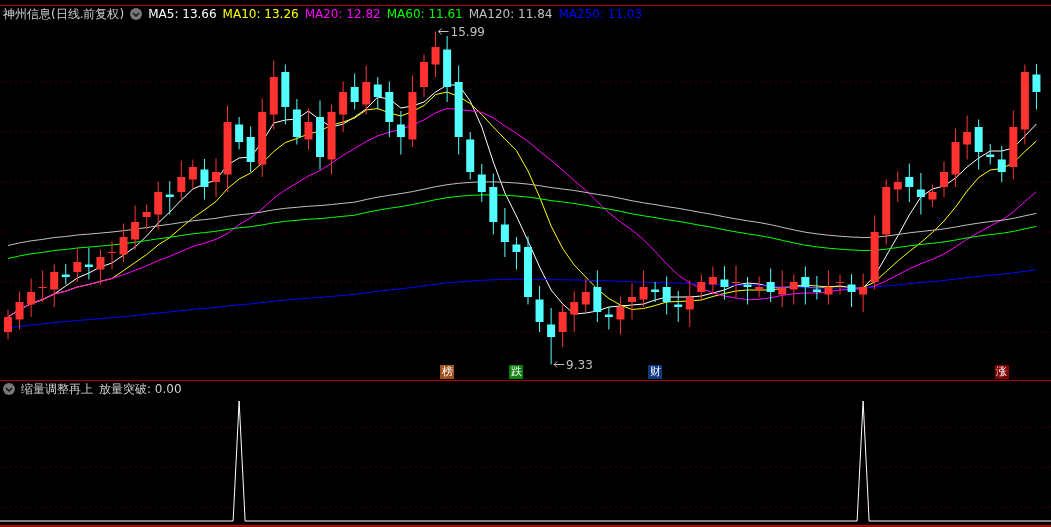 This screenshot has width=1051, height=527. What do you see at coordinates (424, 14) in the screenshot?
I see `moving-average-value: MA60: 11.61` at bounding box center [424, 14].